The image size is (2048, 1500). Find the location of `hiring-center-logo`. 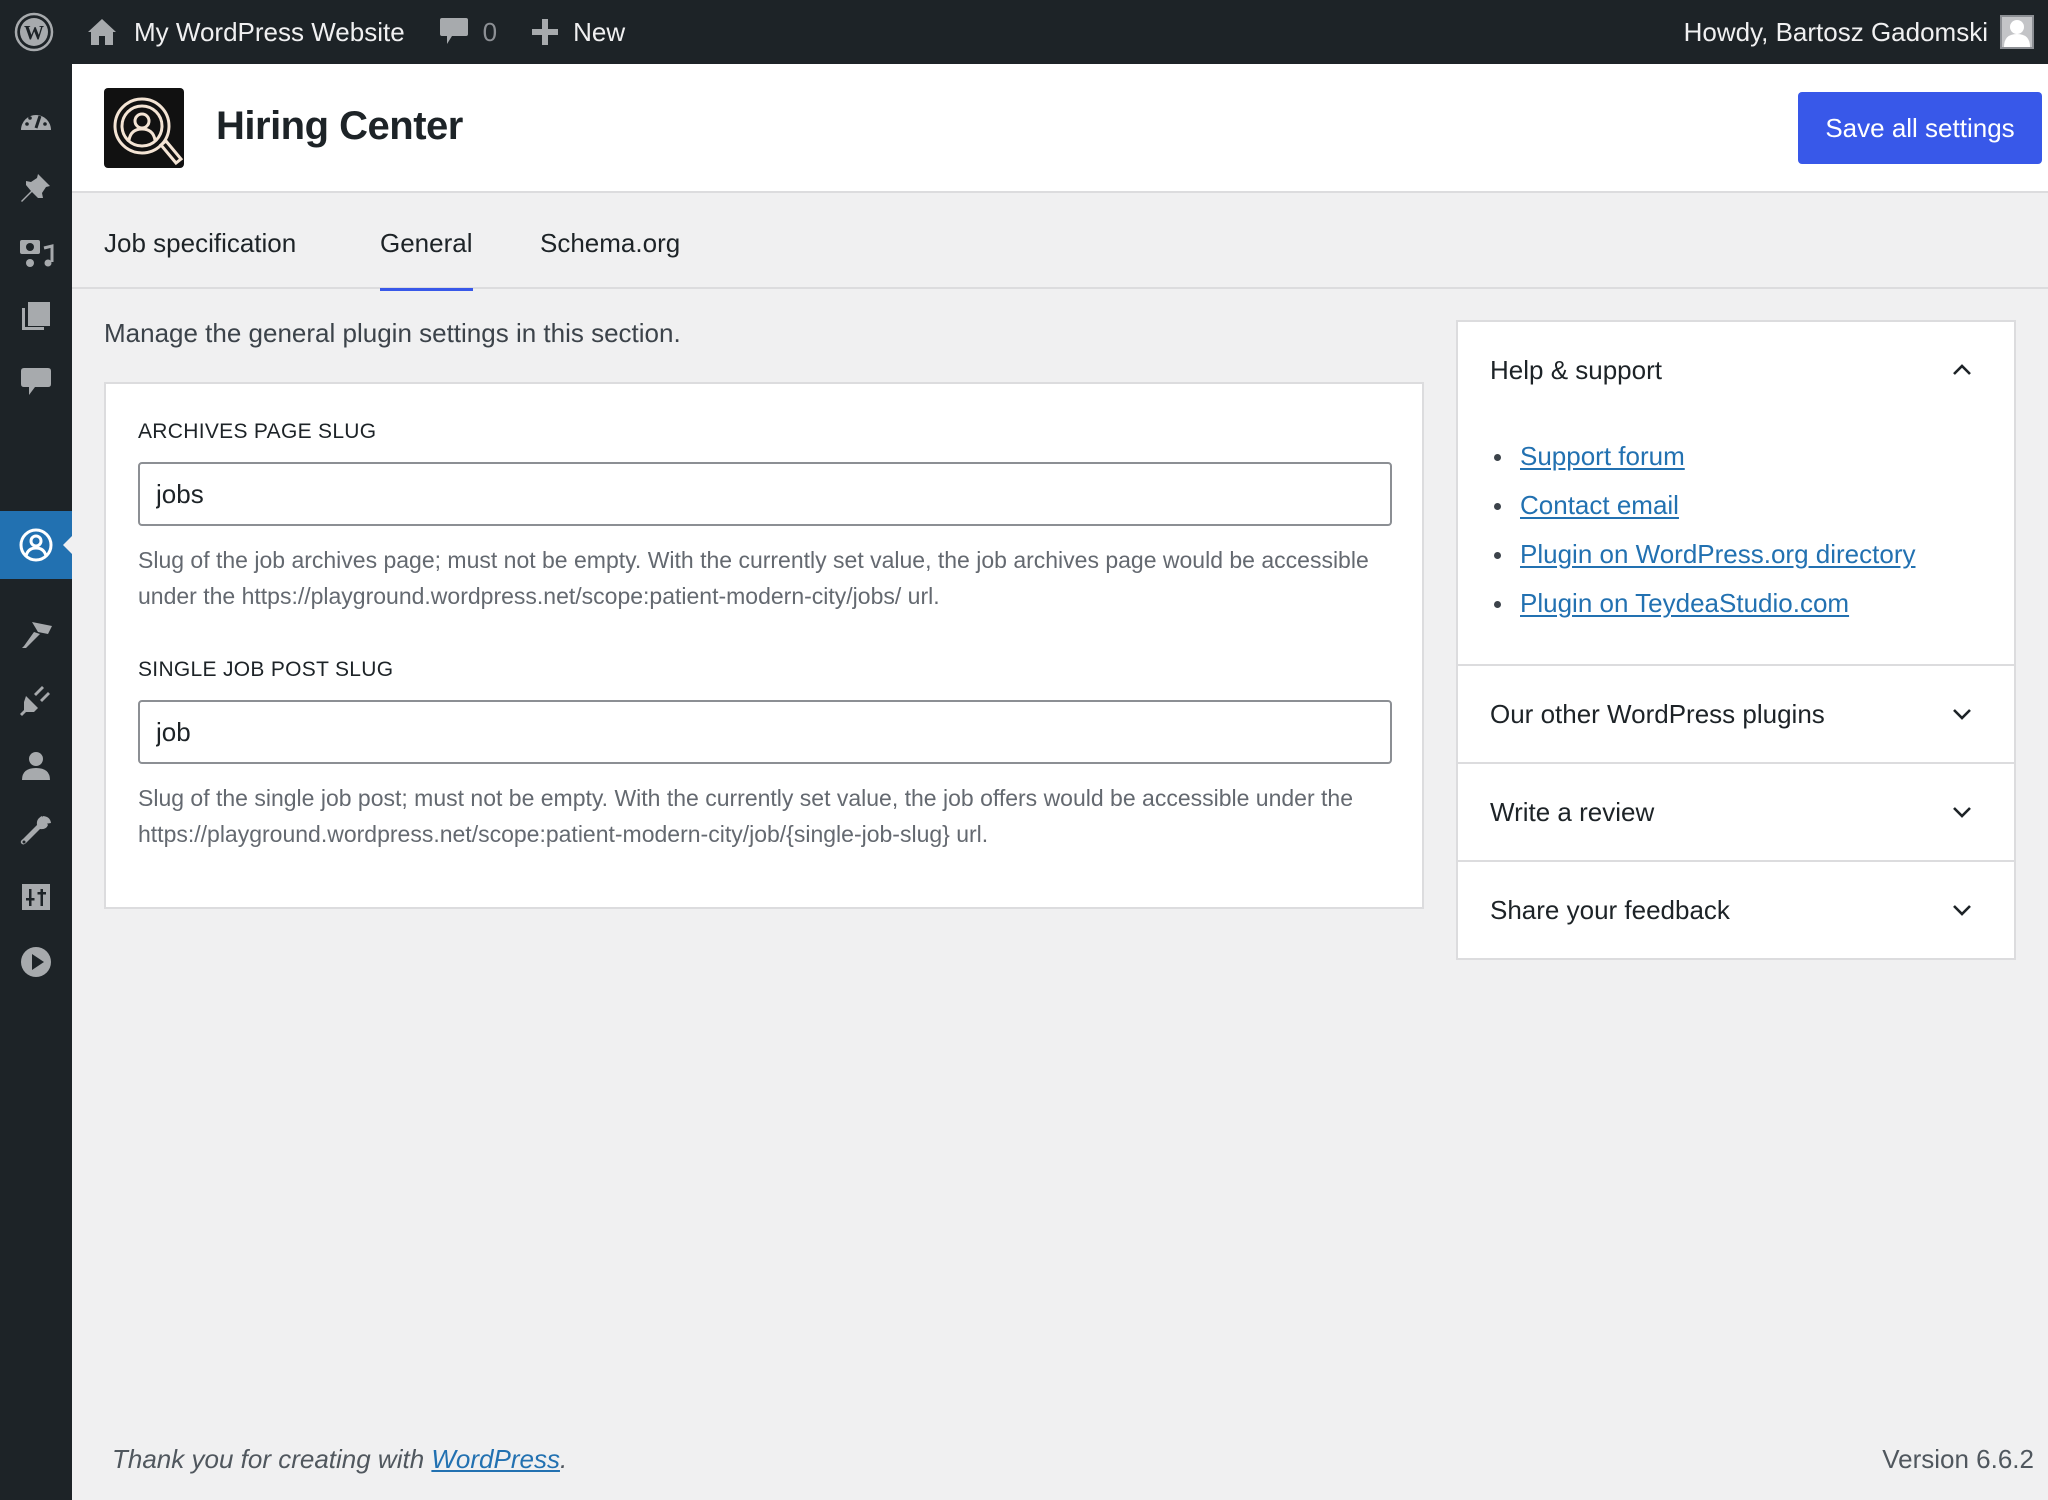

hiring-center-logo is located at coordinates (144, 128).